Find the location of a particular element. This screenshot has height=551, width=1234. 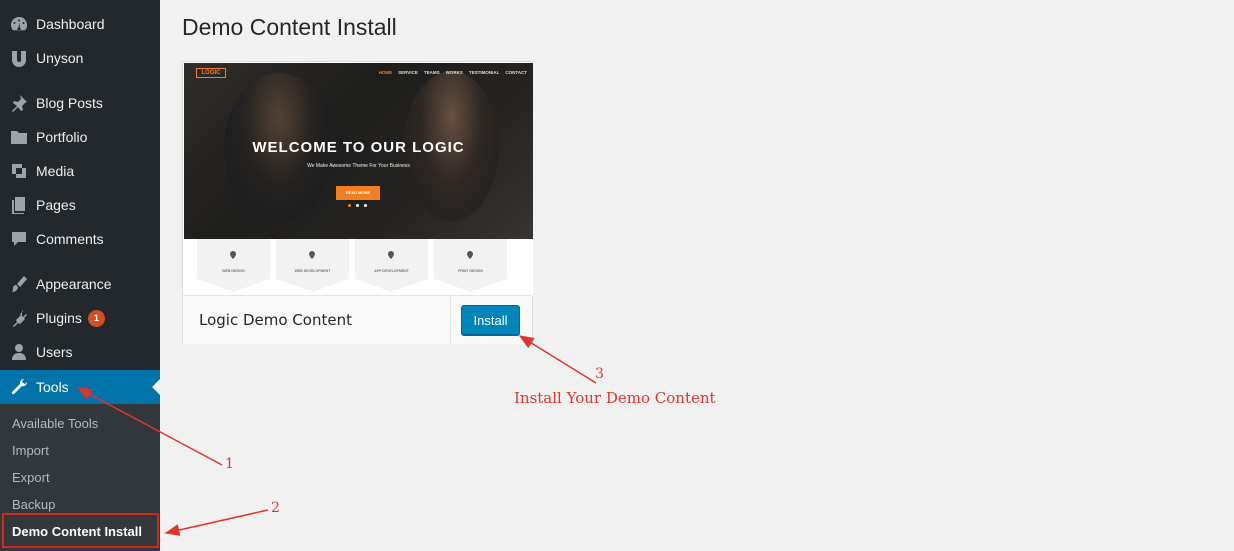

menu-item-tools: Tools is located at coordinates (80, 387).